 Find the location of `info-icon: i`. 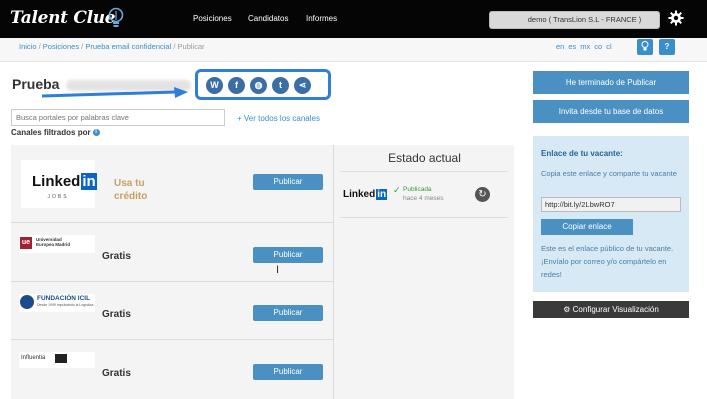

info-icon: i is located at coordinates (96, 133).